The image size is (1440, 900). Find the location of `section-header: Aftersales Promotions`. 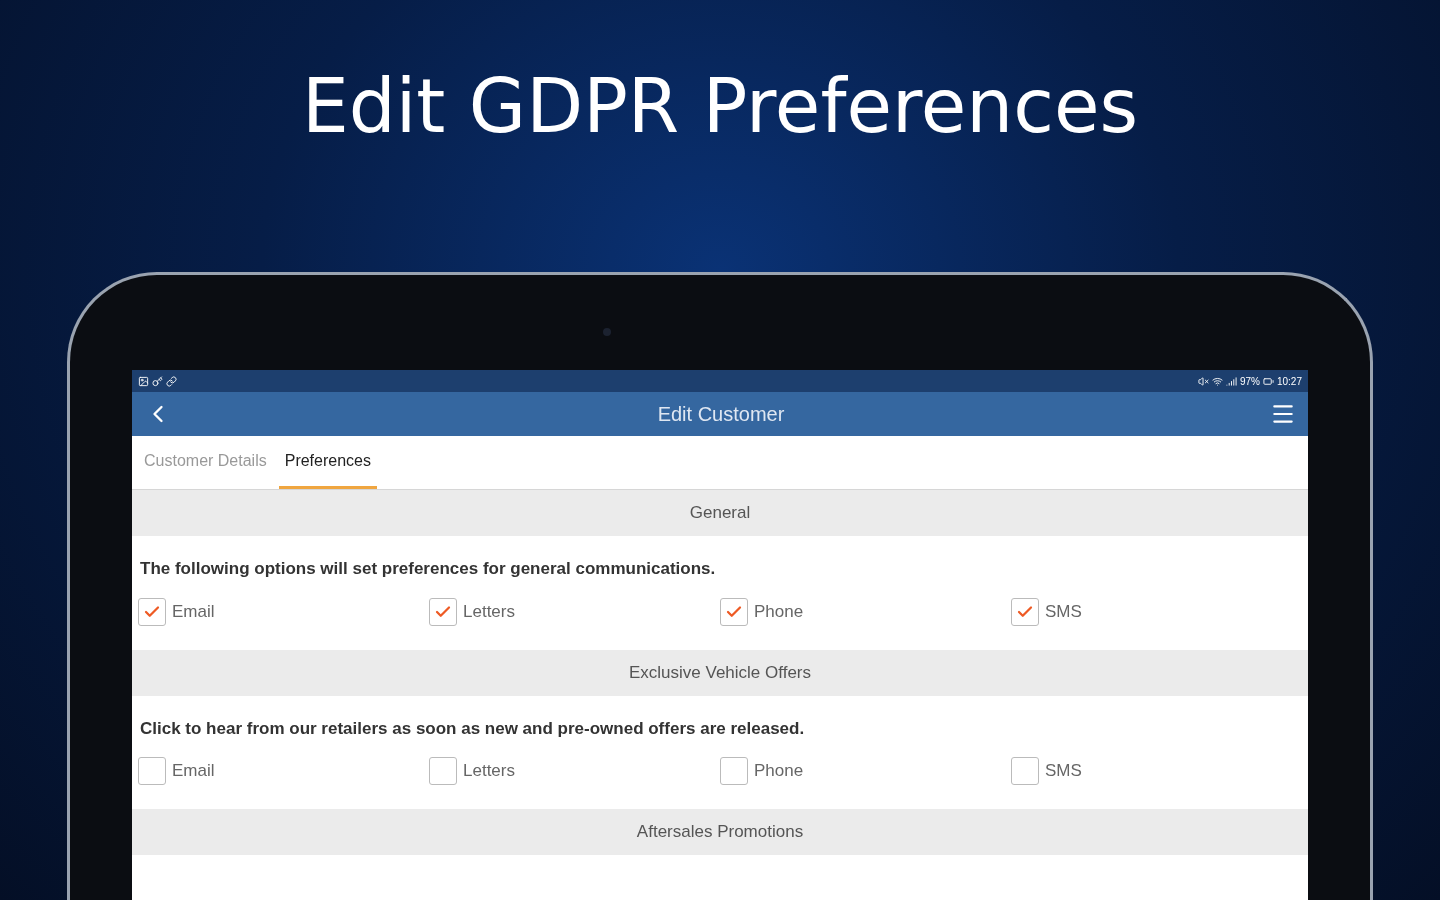

section-header: Aftersales Promotions is located at coordinates (720, 832).